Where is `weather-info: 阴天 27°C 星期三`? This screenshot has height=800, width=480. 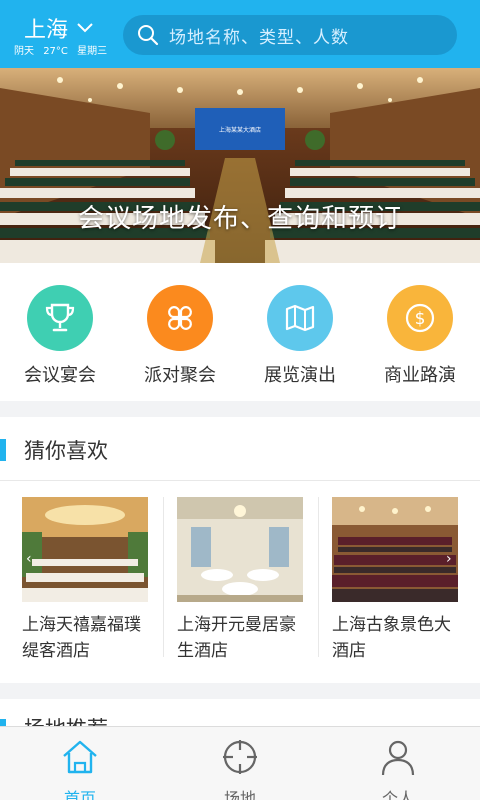
weather-info: 阴天 27°C 星期三 is located at coordinates (63, 49).